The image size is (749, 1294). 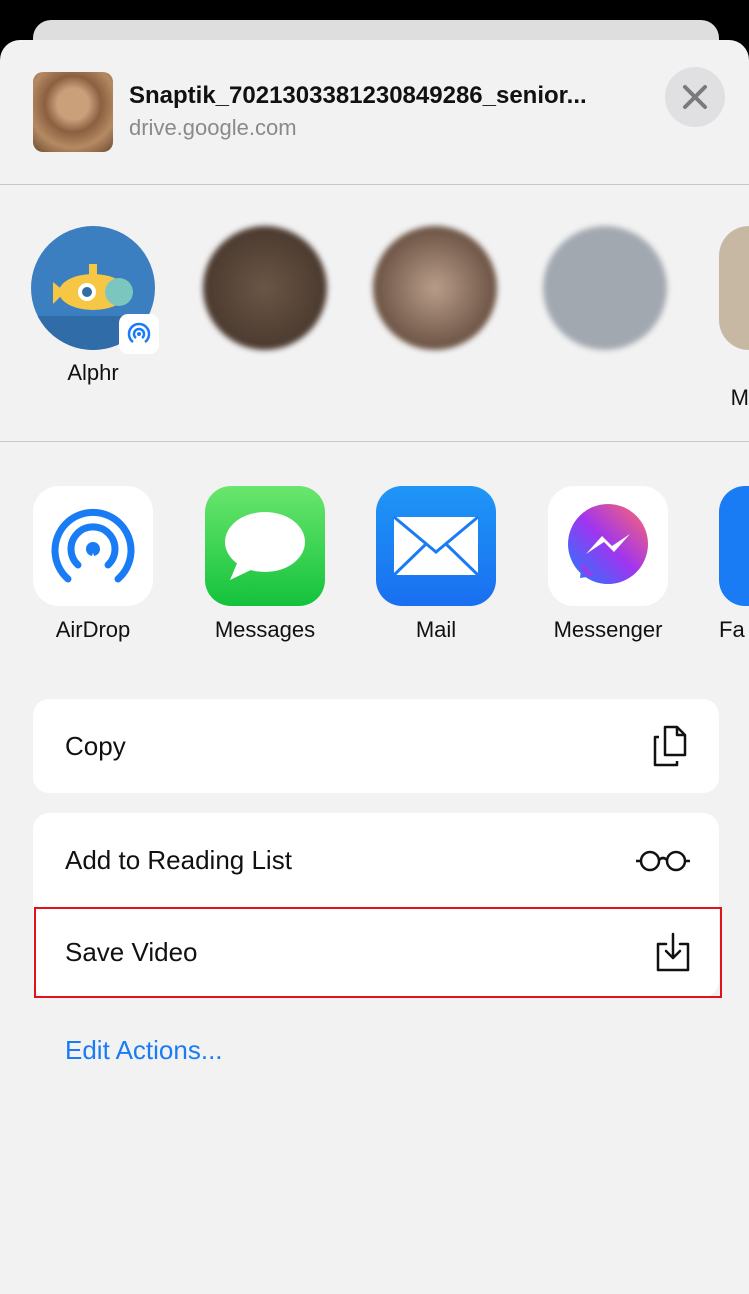 I want to click on glasses-icon, so click(x=663, y=861).